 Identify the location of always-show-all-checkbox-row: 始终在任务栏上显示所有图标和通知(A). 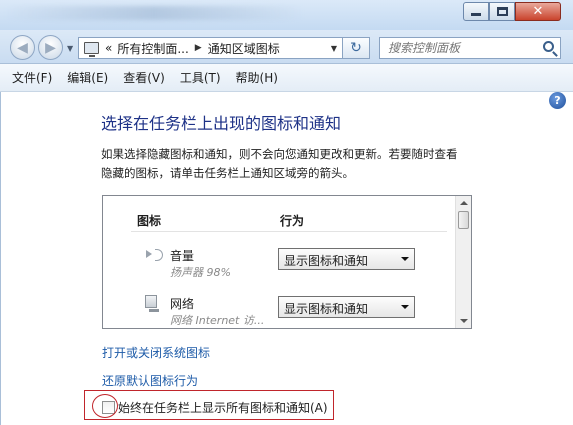
(215, 407).